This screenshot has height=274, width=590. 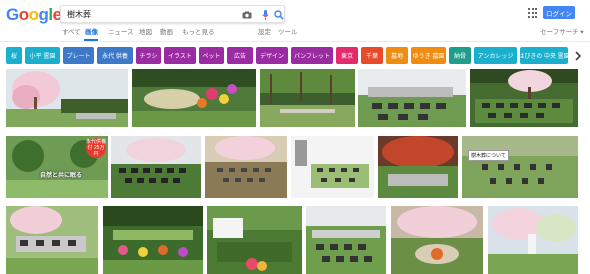 What do you see at coordinates (264, 33) in the screenshot?
I see `tab-settings: 設定` at bounding box center [264, 33].